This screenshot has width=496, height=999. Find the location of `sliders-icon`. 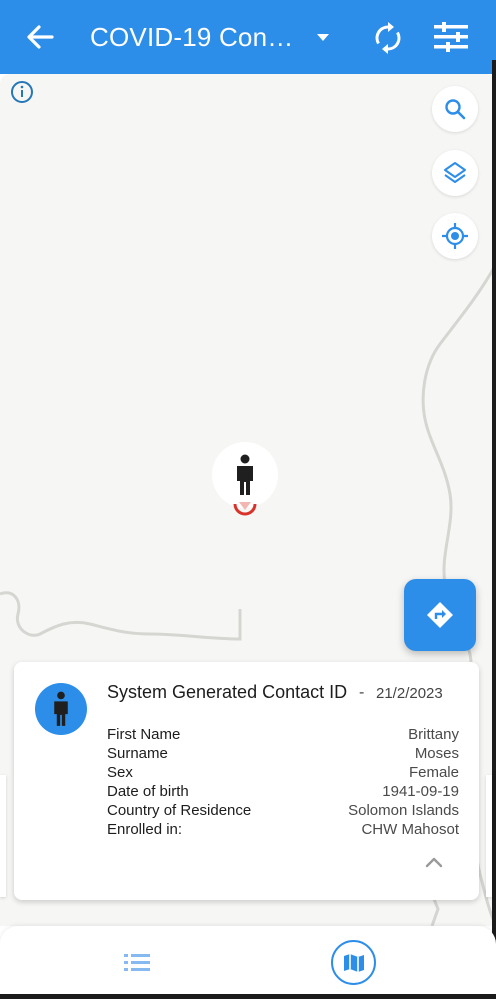

sliders-icon is located at coordinates (451, 37).